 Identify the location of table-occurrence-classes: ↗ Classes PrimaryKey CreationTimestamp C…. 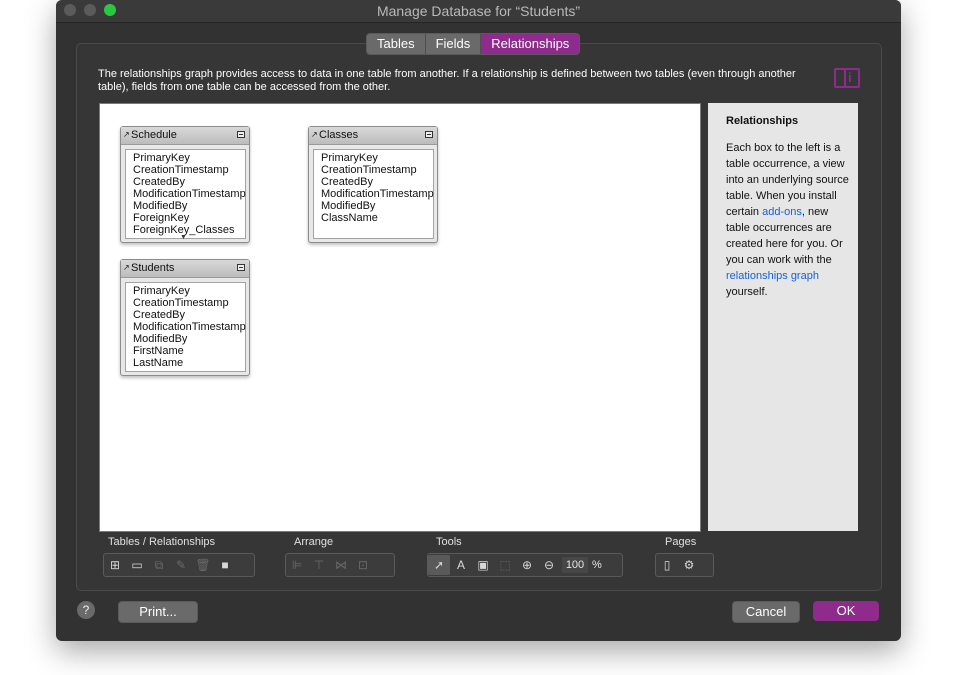
(373, 184).